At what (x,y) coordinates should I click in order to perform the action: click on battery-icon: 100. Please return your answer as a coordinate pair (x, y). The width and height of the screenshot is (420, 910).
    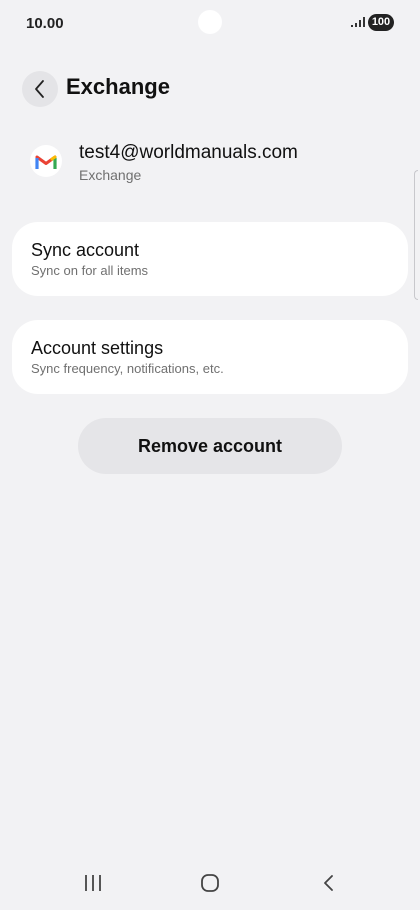
    Looking at the image, I should click on (381, 22).